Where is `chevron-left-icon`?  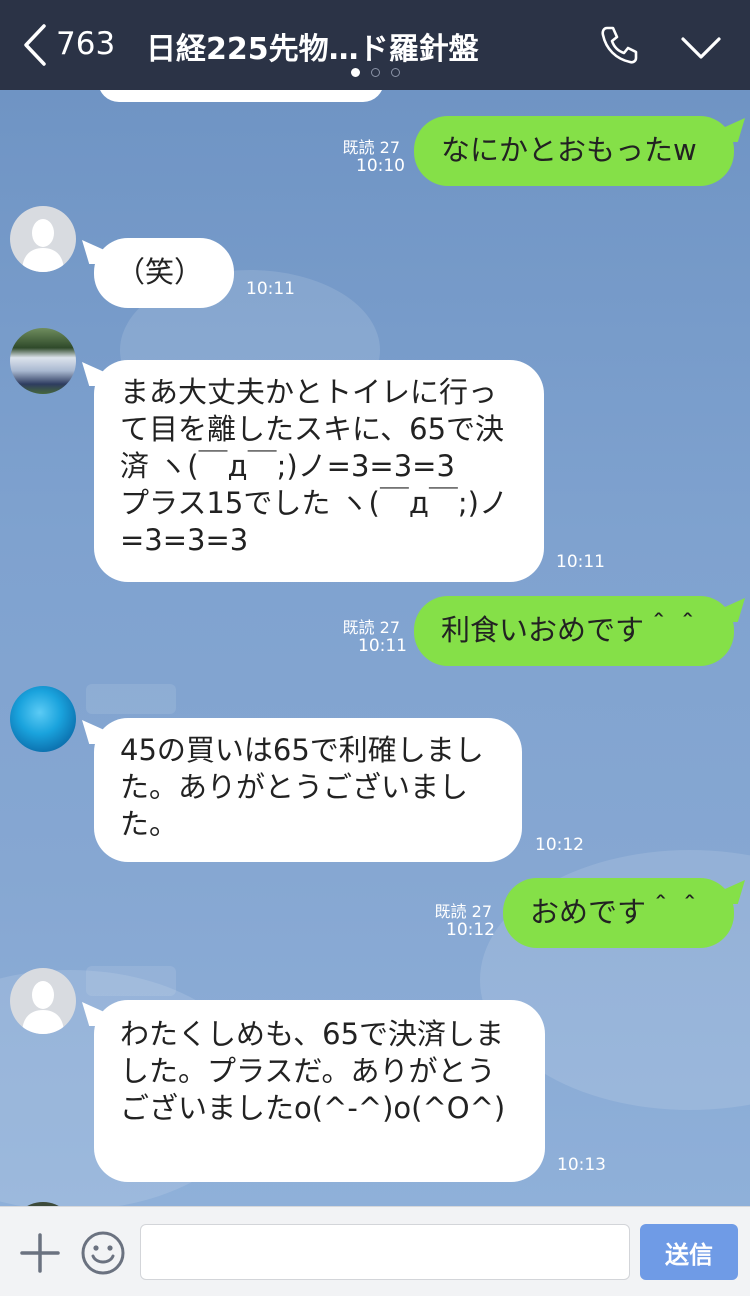 chevron-left-icon is located at coordinates (35, 45).